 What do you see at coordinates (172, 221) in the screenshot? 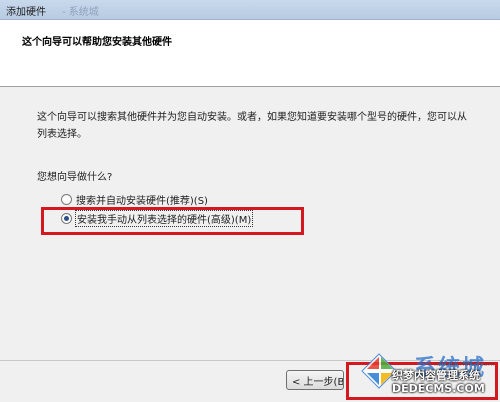
I see `highlight-box-option` at bounding box center [172, 221].